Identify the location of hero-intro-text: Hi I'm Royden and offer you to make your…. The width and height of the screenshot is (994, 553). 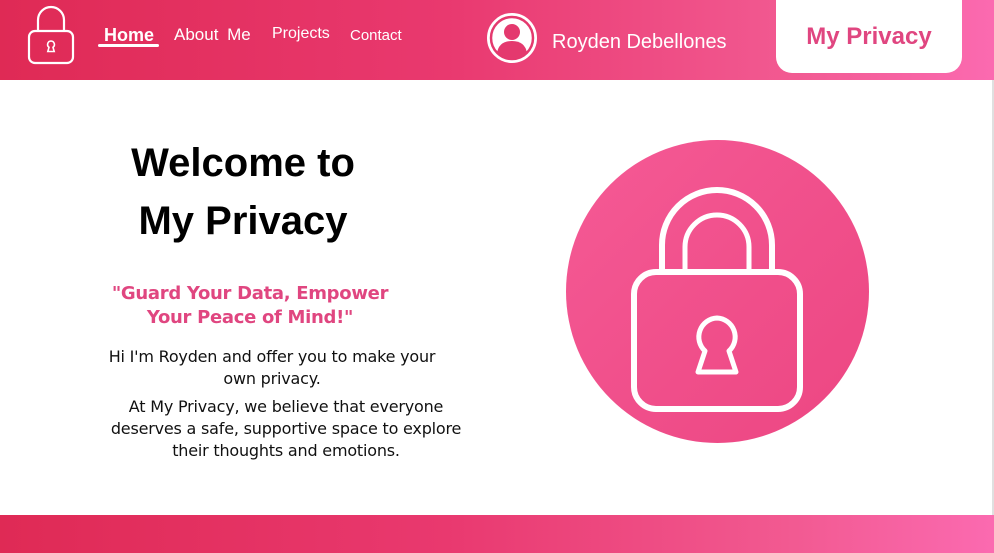
(272, 367).